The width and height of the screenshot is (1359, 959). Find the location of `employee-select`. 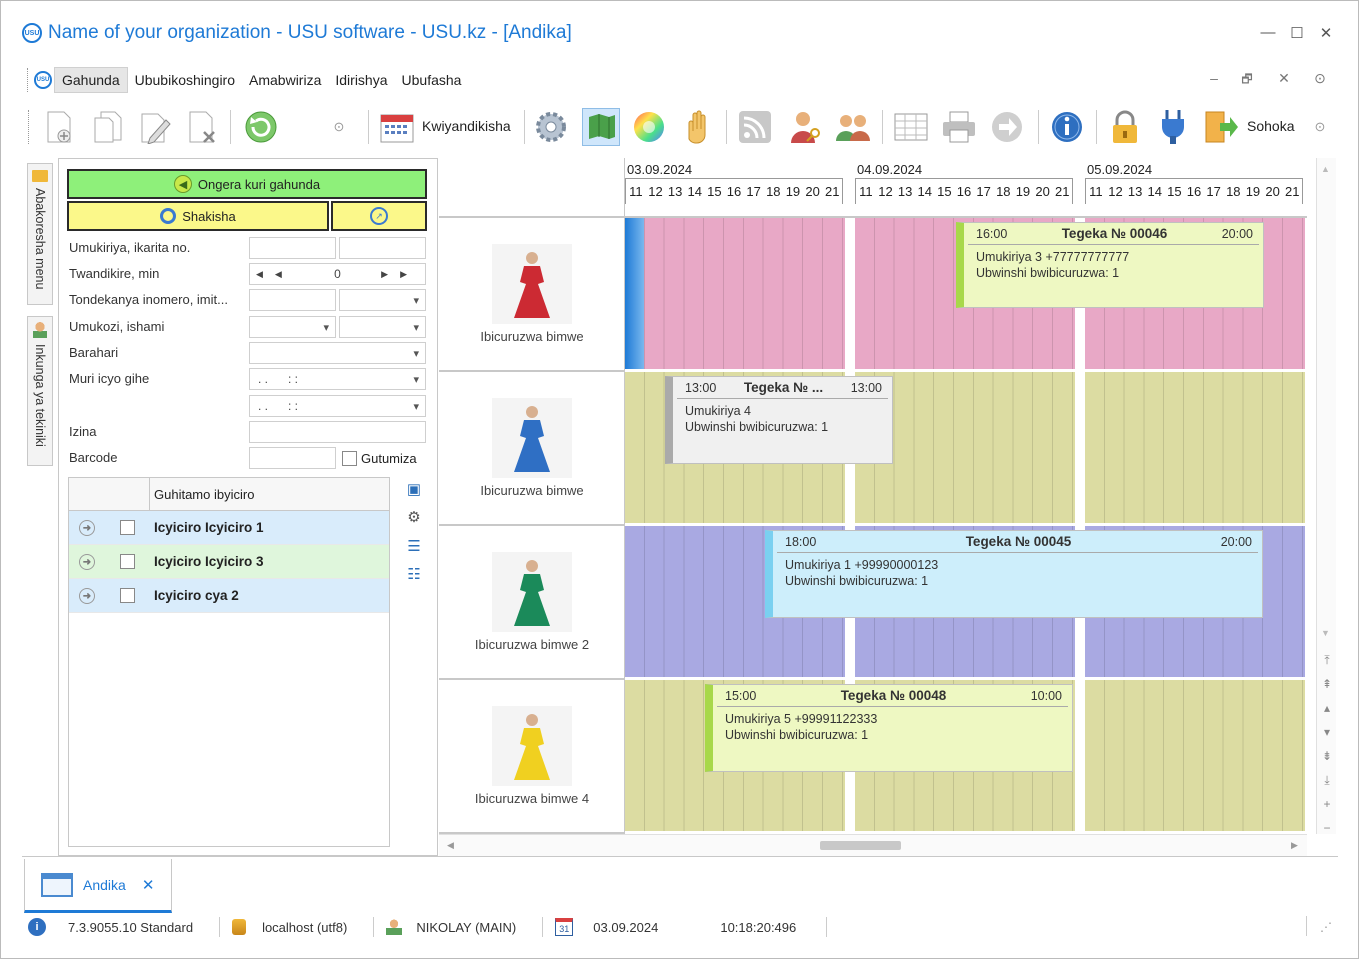

employee-select is located at coordinates (292, 327).